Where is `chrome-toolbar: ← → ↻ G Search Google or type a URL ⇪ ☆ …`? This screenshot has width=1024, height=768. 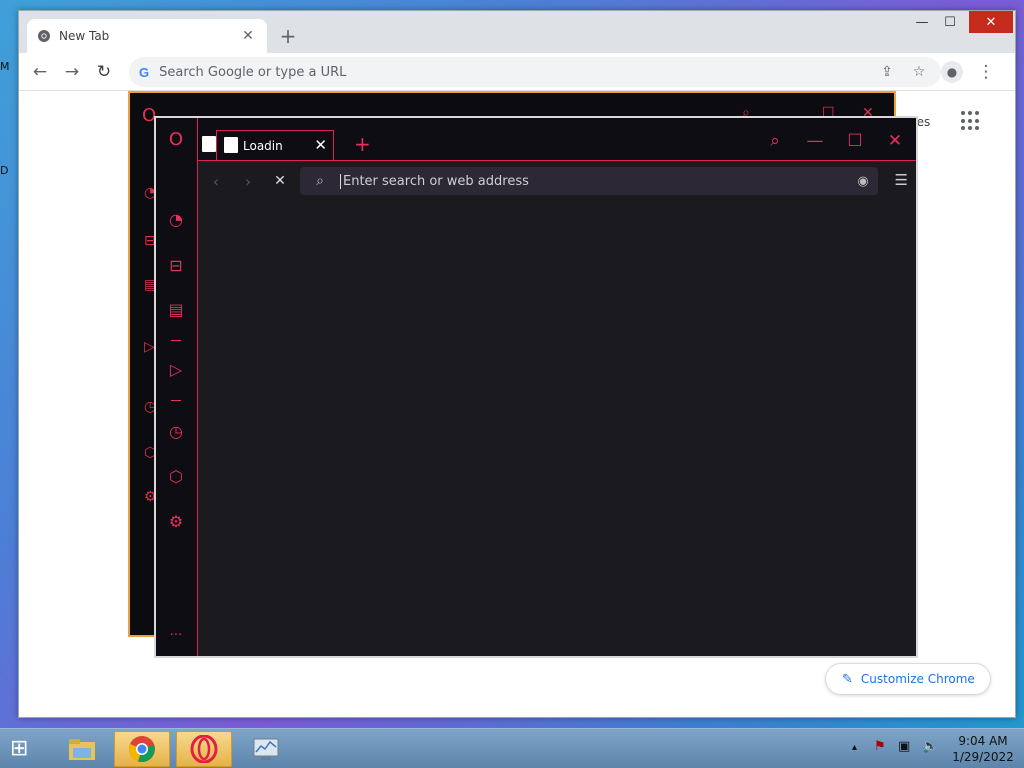 chrome-toolbar: ← → ↻ G Search Google or type a URL ⇪ ☆ … is located at coordinates (517, 72).